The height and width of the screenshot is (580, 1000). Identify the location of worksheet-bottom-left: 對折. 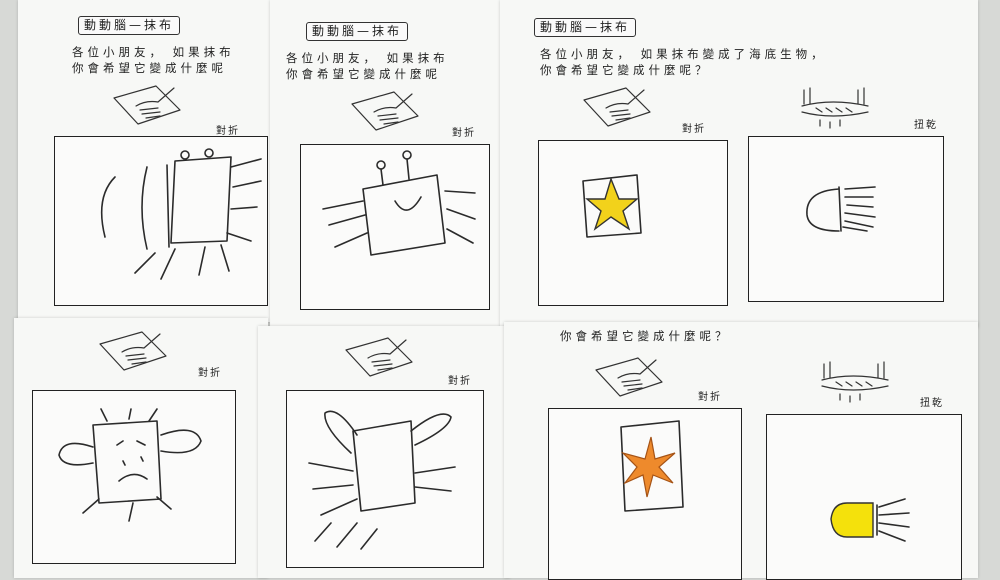
(141, 448).